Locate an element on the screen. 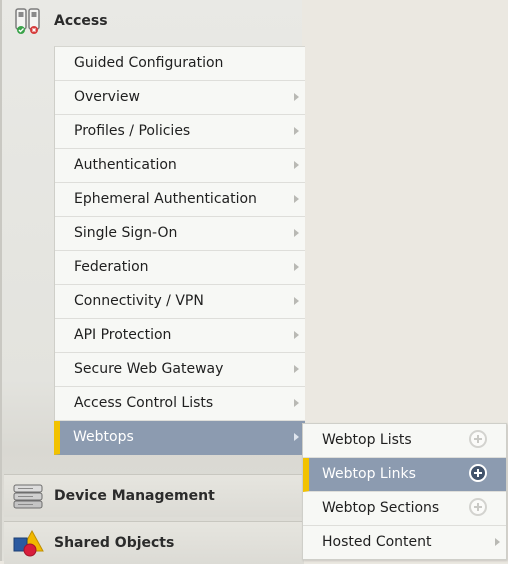 This screenshot has height=564, width=508. menu-item-webtop-lists: Webtop Lists is located at coordinates (404, 441).